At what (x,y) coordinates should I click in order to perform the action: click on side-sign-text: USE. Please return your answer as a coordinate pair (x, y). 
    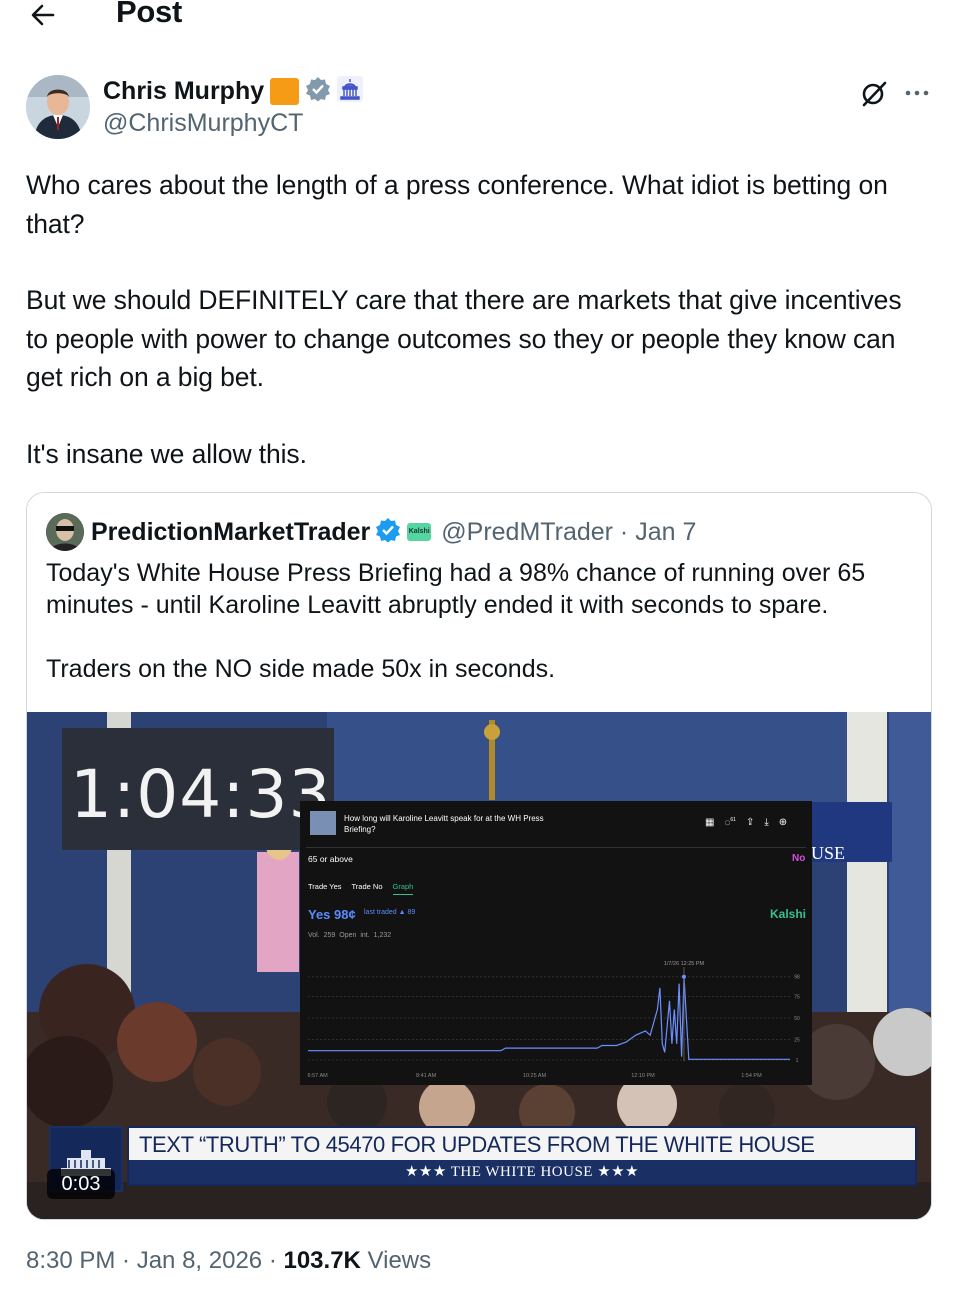
    Looking at the image, I should click on (828, 853).